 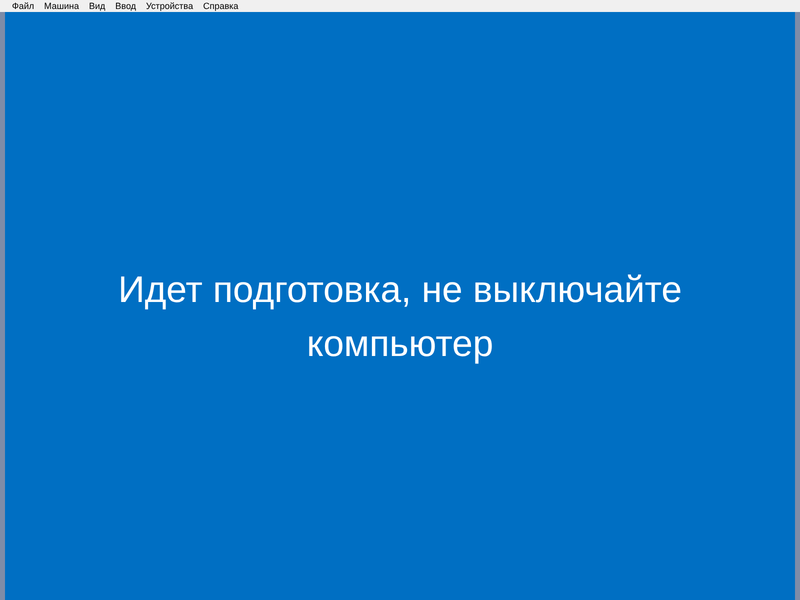 What do you see at coordinates (400, 317) in the screenshot?
I see `status-message: Идет подготовка, не выключайте компьютер` at bounding box center [400, 317].